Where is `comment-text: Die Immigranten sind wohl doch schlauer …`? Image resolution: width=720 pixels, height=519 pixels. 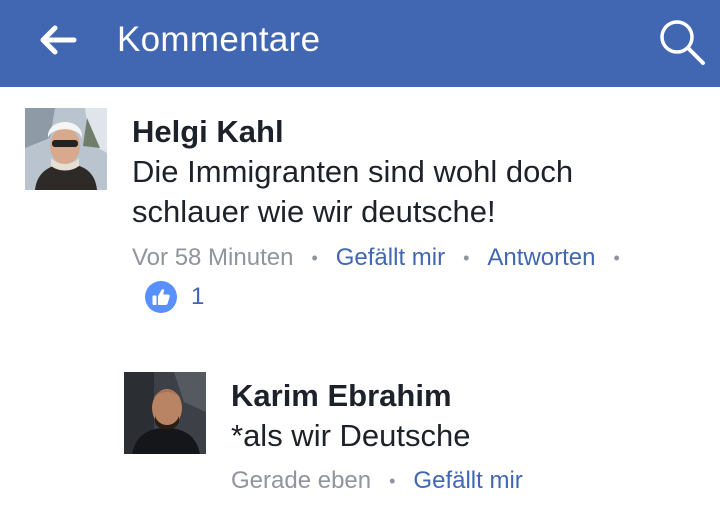
comment-text: Die Immigranten sind wohl doch schlauer … is located at coordinates (353, 191).